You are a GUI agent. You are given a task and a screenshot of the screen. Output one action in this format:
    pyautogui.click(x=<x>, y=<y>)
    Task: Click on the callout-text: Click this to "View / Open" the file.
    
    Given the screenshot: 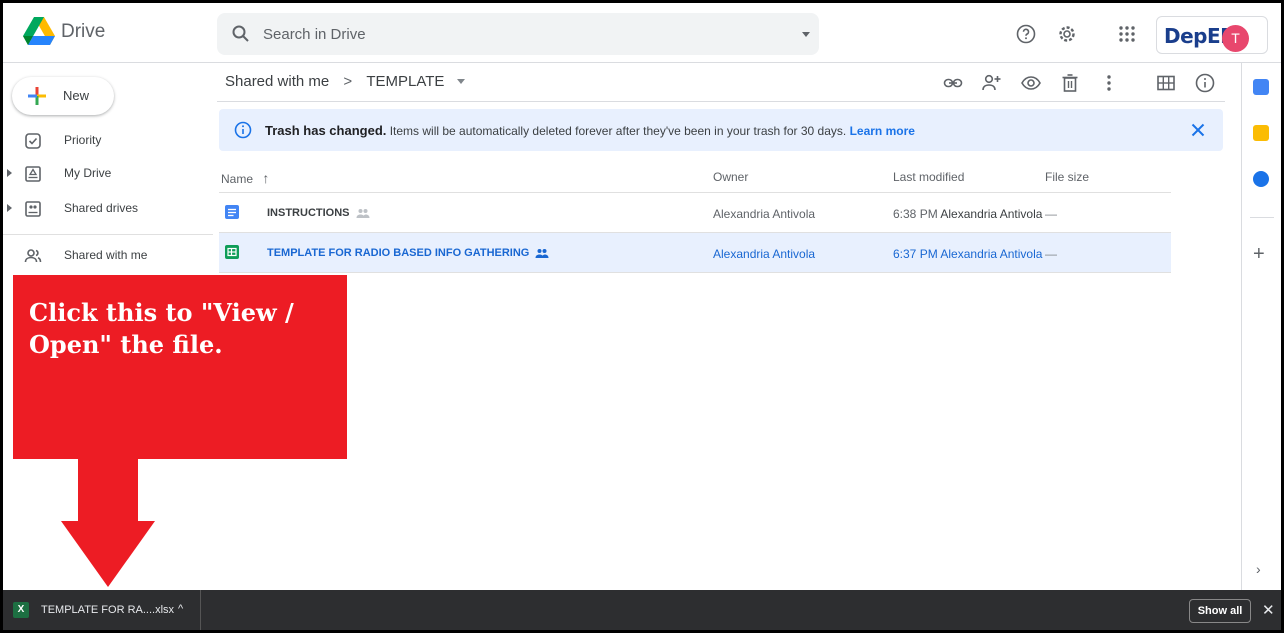 What is the action you would take?
    pyautogui.click(x=161, y=328)
    